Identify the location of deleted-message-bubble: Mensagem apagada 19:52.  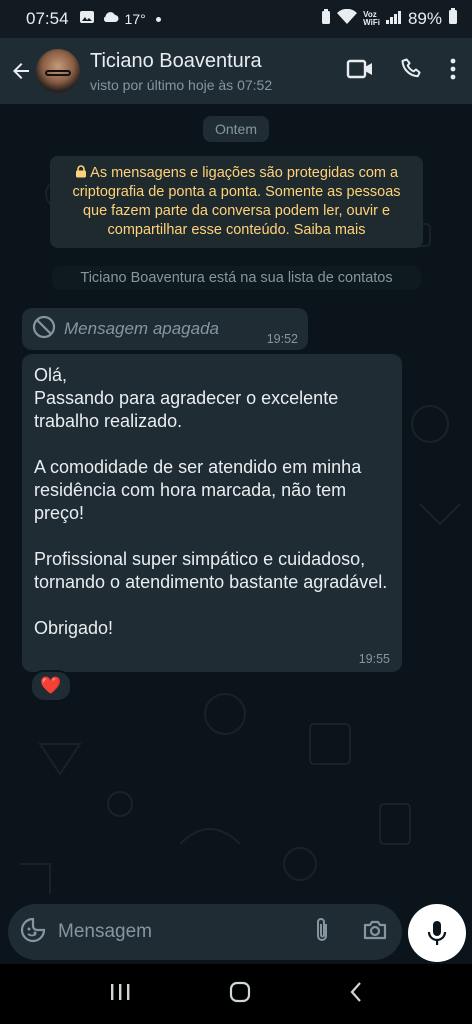
(165, 329).